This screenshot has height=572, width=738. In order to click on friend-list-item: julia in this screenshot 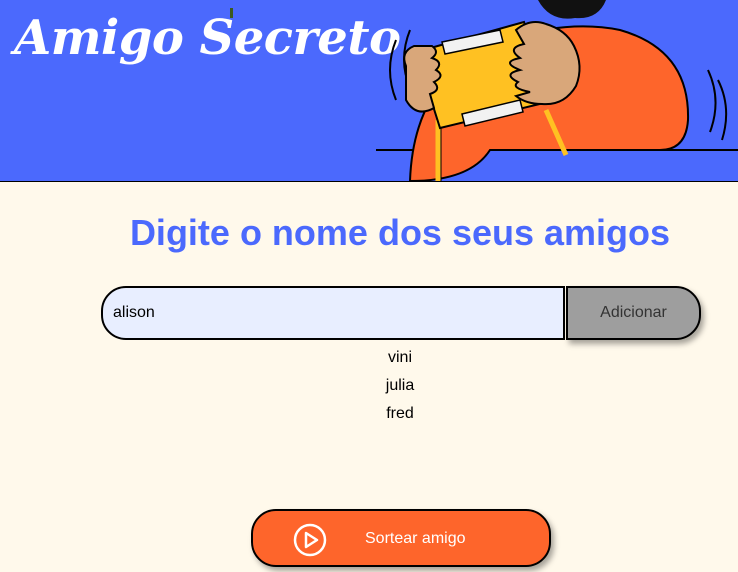, I will do `click(400, 385)`.